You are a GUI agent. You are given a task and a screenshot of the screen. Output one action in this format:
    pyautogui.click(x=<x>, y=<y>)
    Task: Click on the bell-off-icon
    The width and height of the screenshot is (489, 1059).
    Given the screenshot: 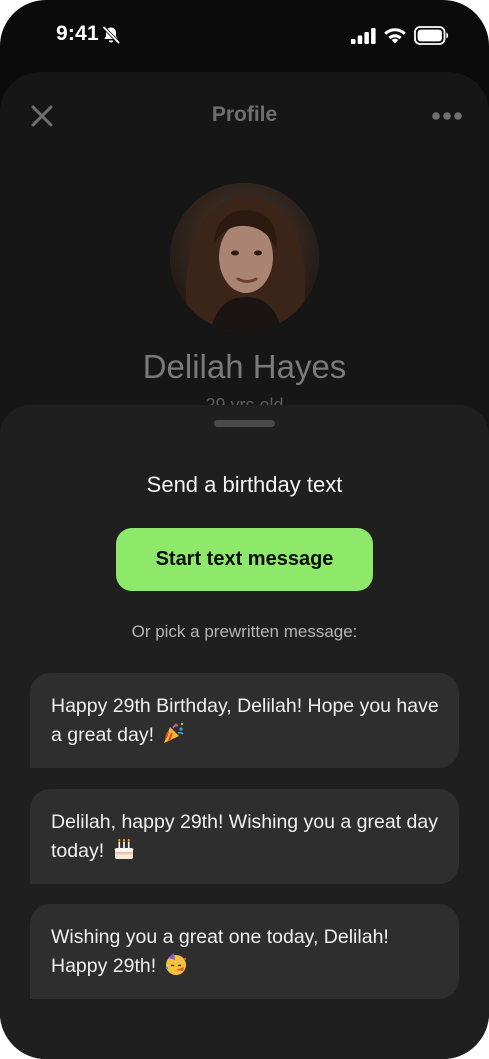 What is the action you would take?
    pyautogui.click(x=111, y=35)
    